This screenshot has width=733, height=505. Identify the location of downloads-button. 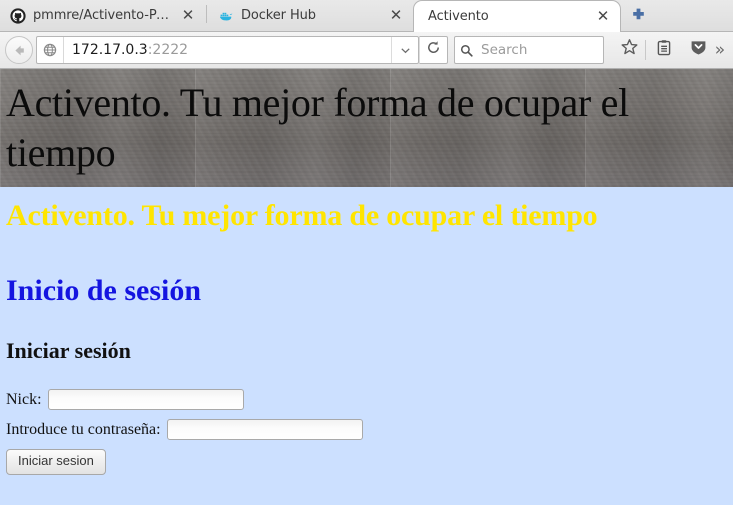
(698, 50).